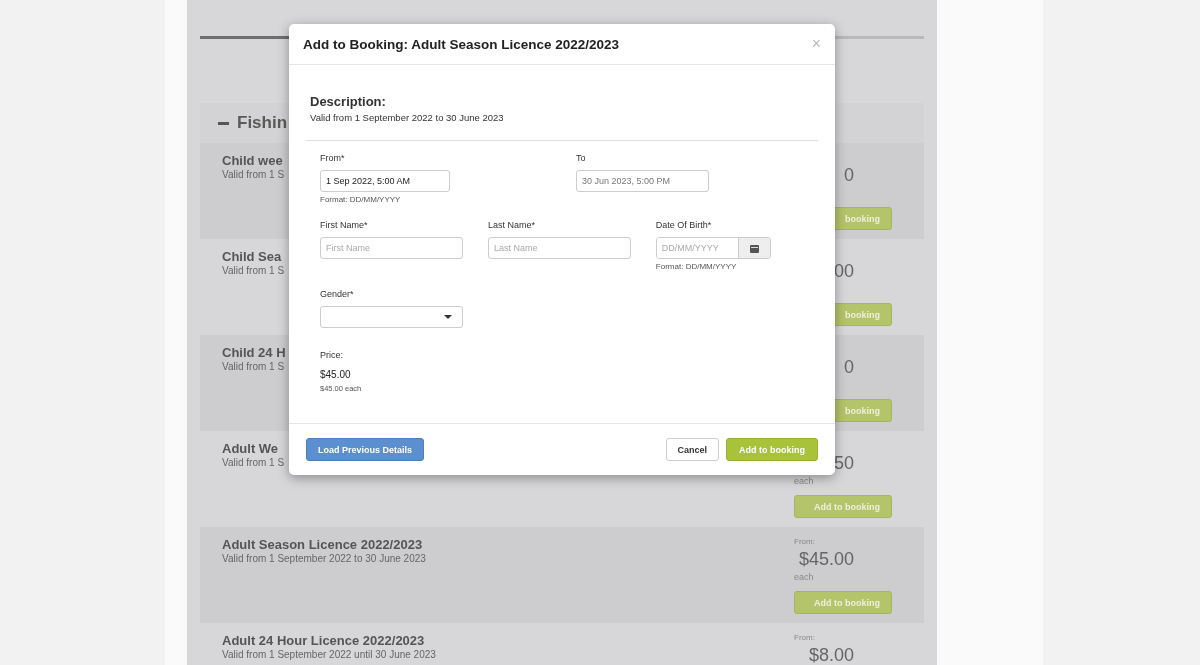  I want to click on field-label: Date Of Birth*, so click(683, 225).